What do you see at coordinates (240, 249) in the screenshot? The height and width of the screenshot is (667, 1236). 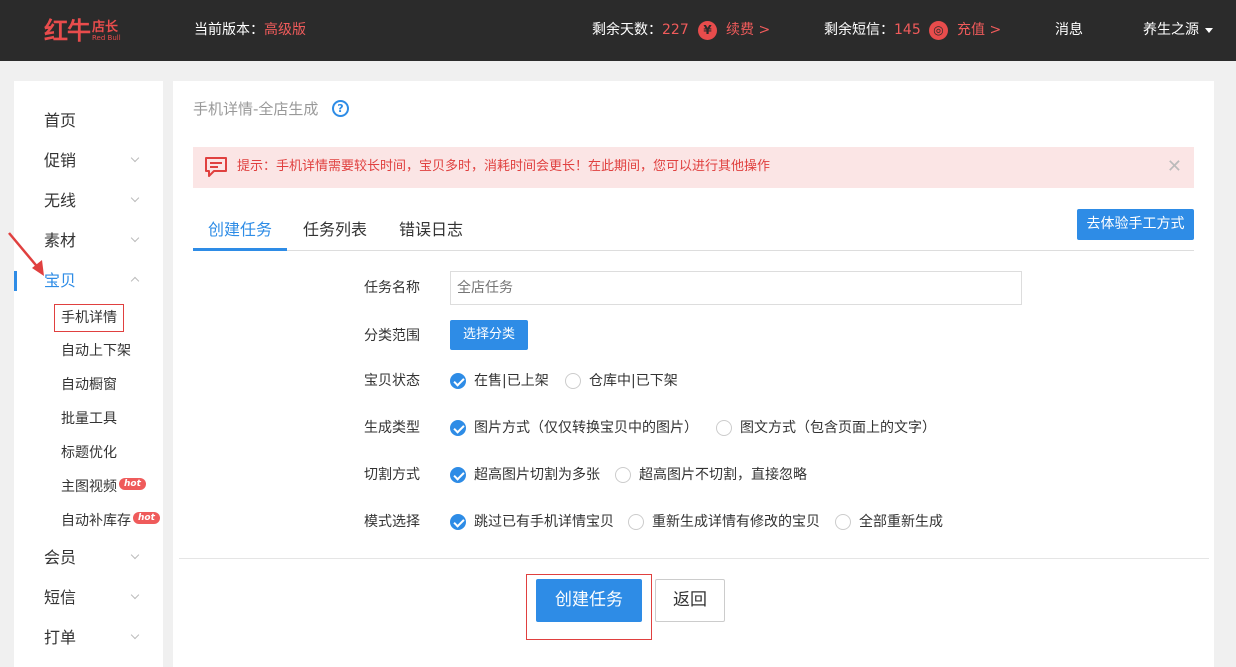 I see `active-tab-indicator` at bounding box center [240, 249].